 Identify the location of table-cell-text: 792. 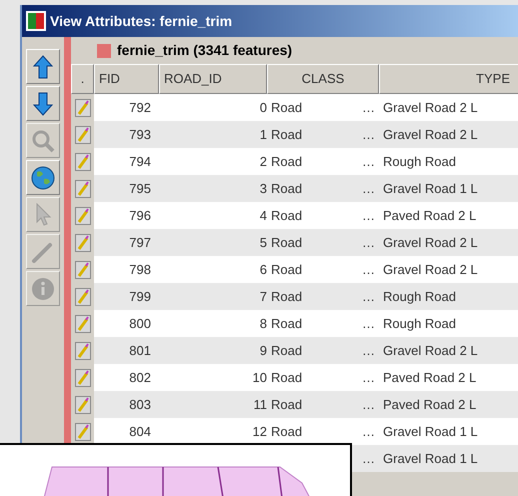
(140, 107).